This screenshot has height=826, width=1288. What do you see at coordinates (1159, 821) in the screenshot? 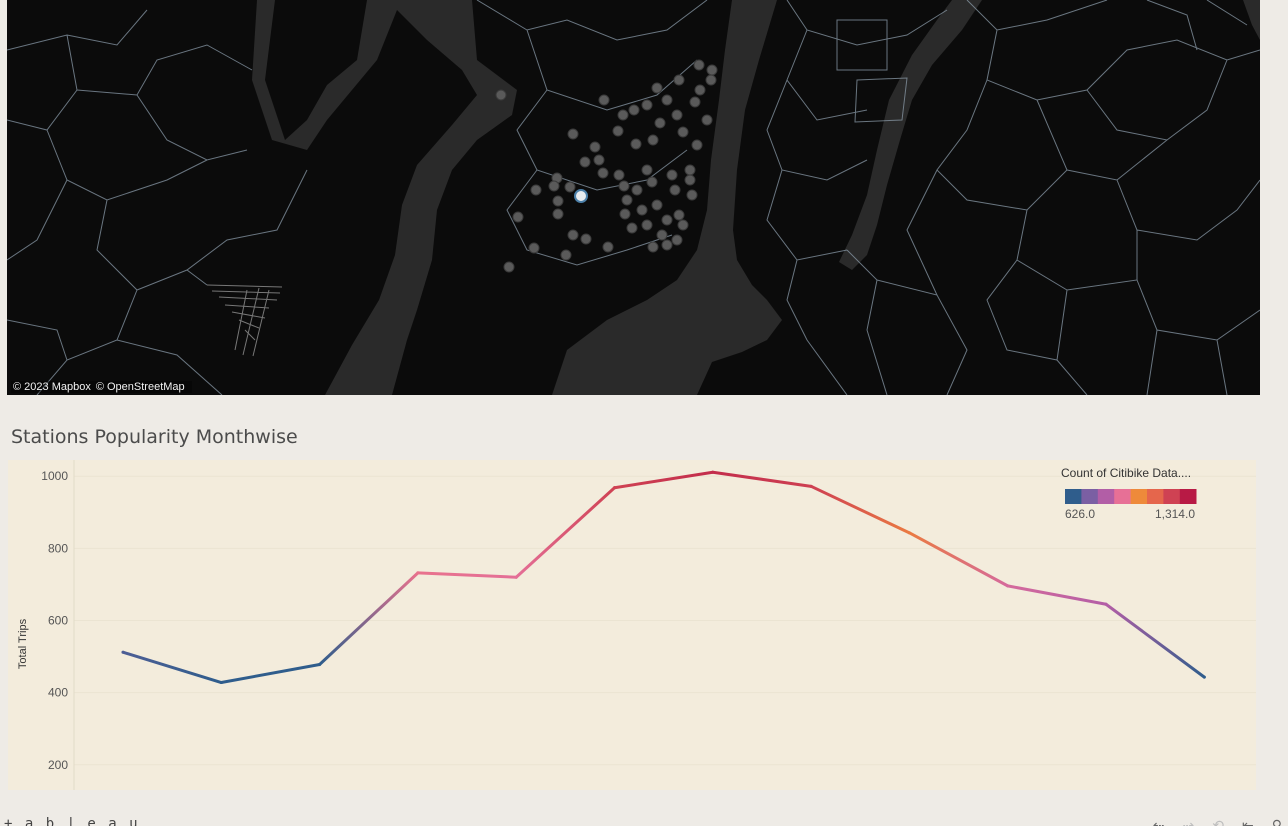
I see `undo-icon: ⇠` at bounding box center [1159, 821].